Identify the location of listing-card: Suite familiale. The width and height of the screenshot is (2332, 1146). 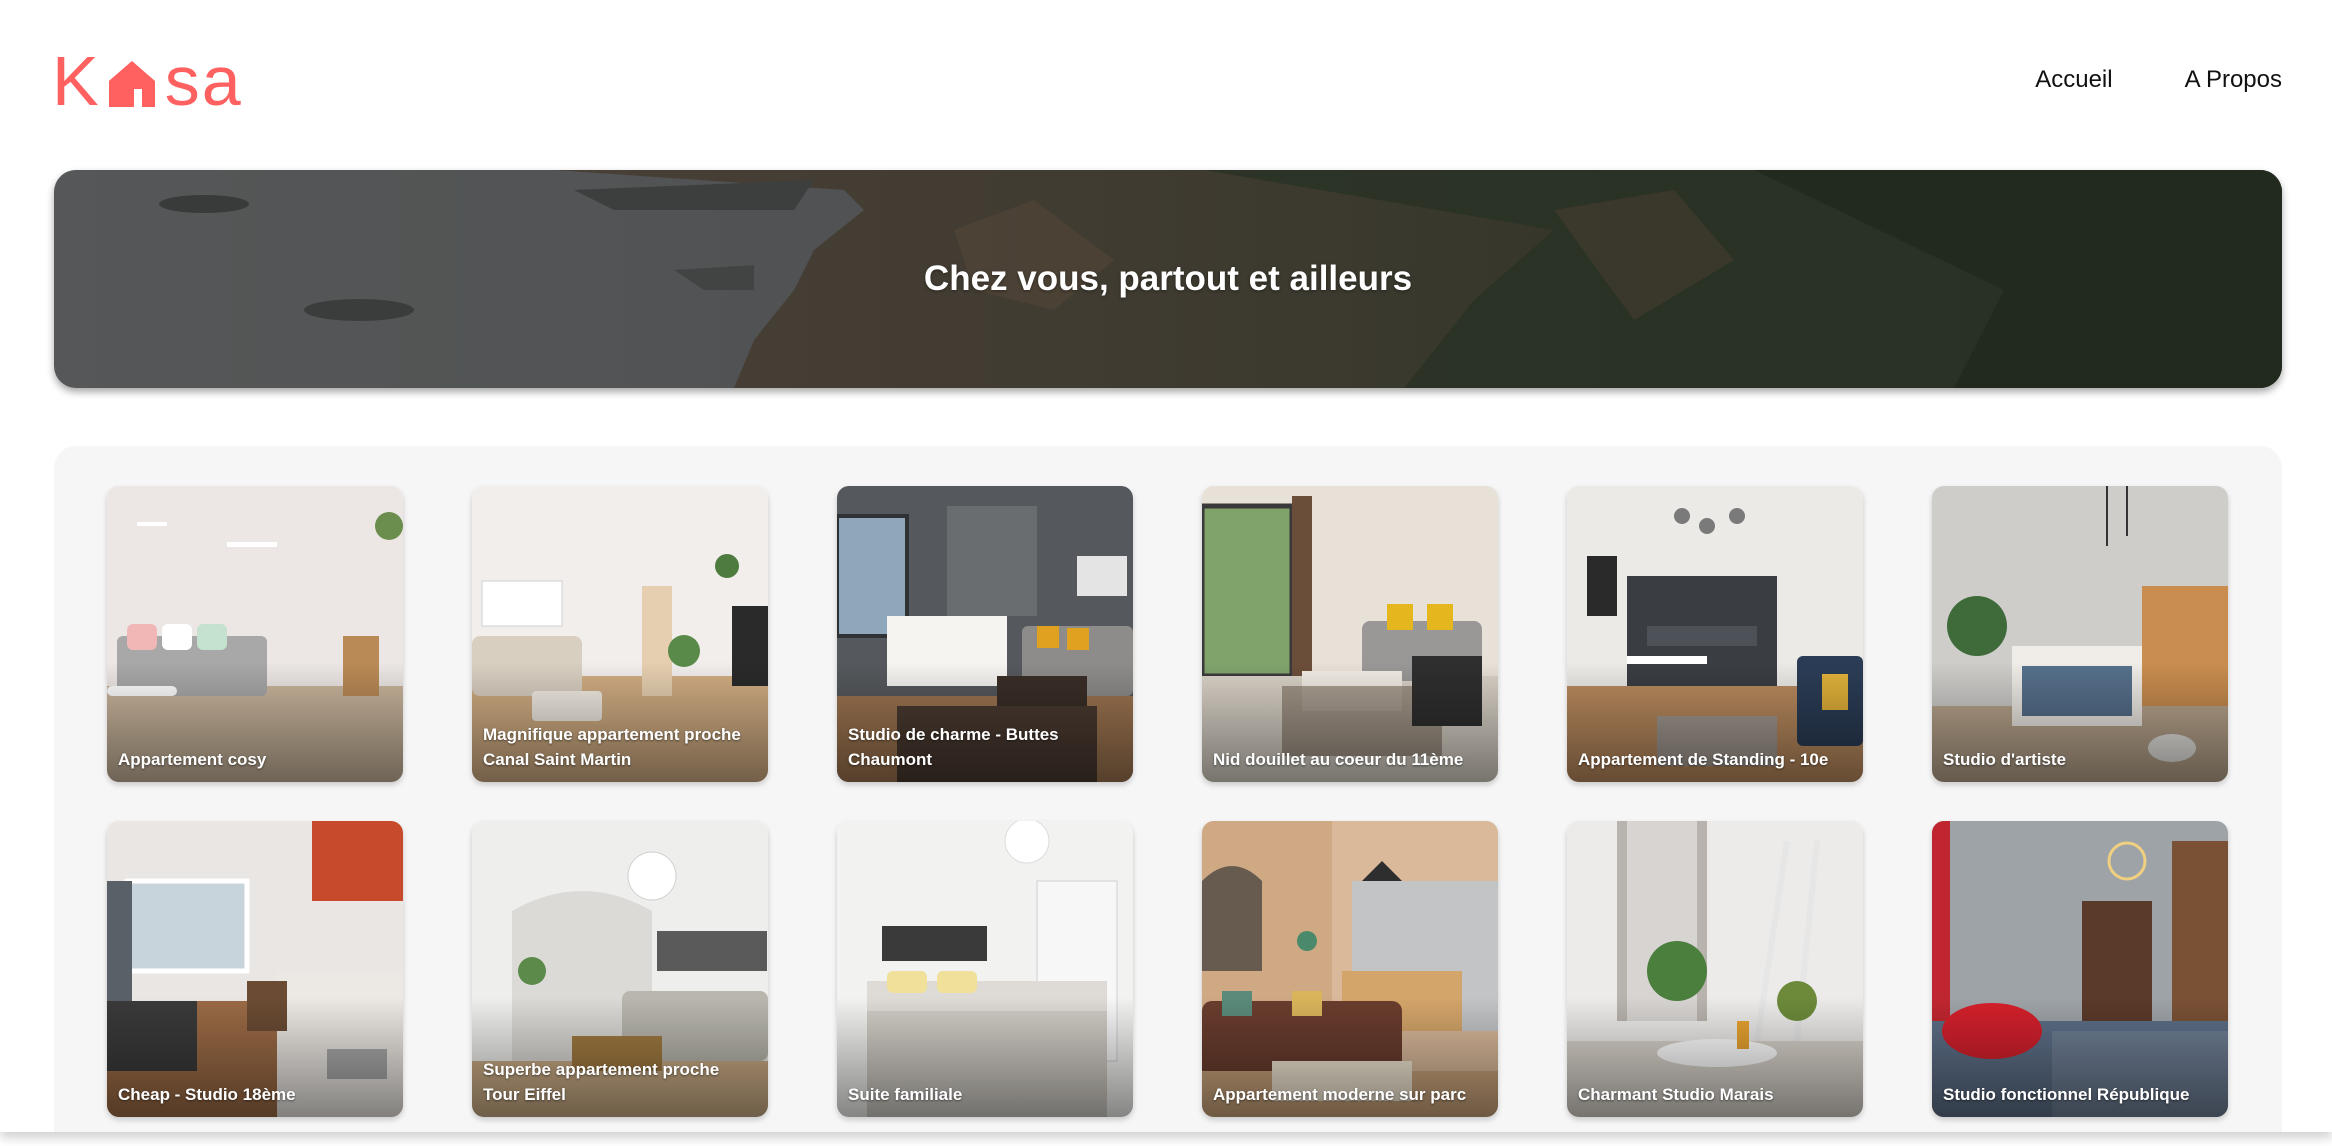
(985, 969).